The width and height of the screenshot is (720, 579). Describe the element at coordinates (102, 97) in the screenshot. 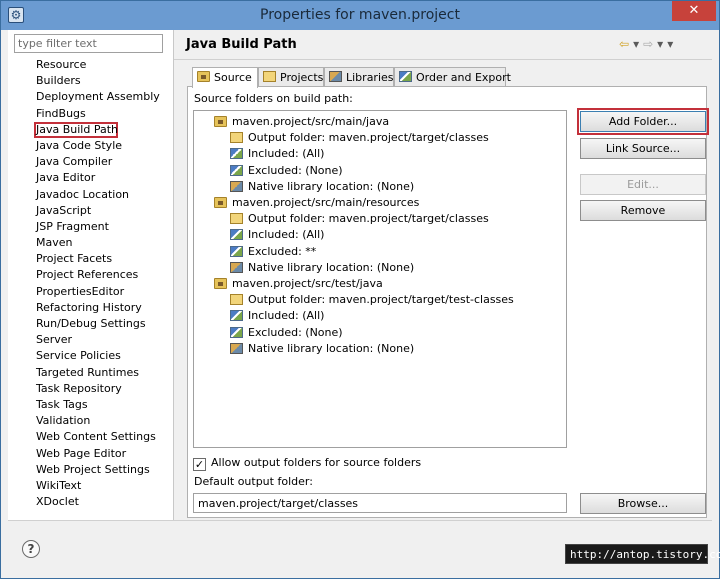

I see `category-item: Deployment Assembly` at that location.